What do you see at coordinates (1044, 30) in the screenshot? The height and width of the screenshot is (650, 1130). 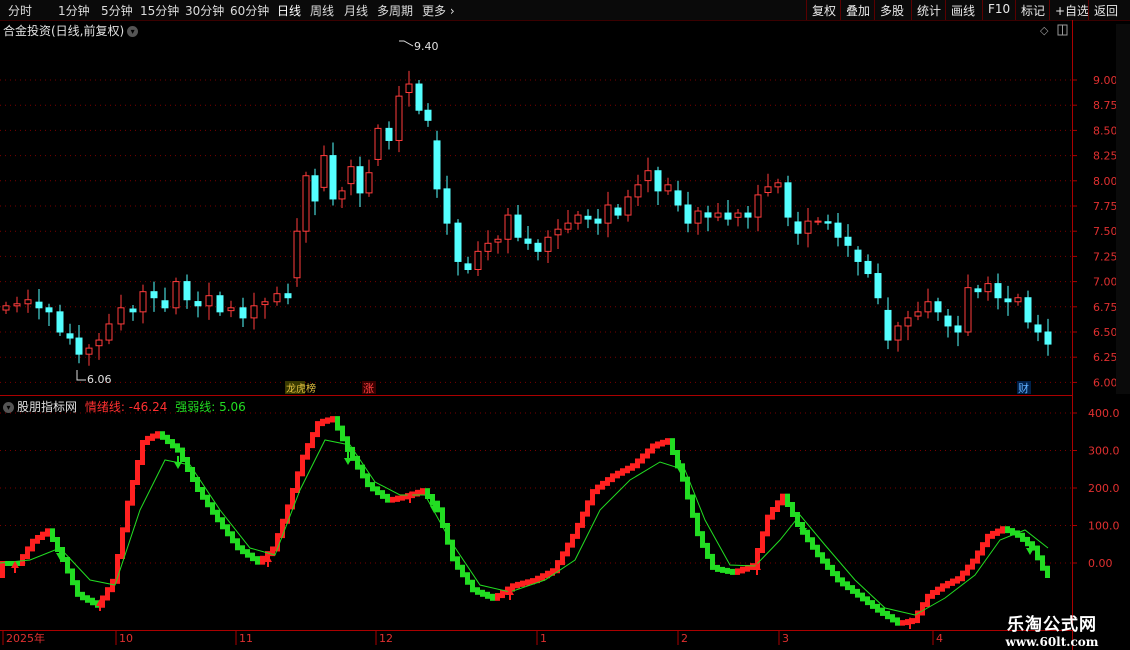 I see `diamond-icon: ◇` at bounding box center [1044, 30].